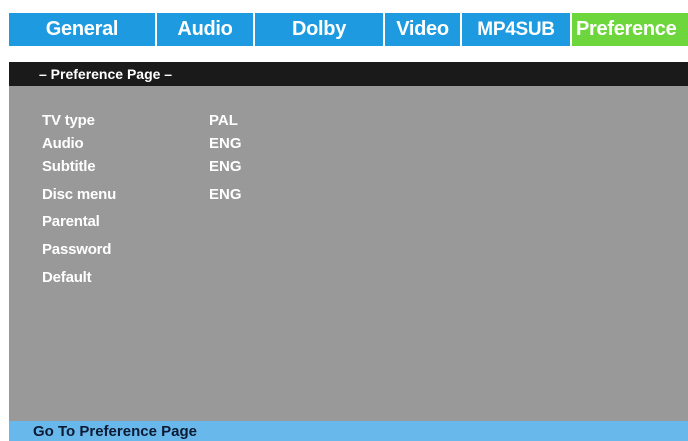 The height and width of the screenshot is (441, 688). Describe the element at coordinates (348, 74) in the screenshot. I see `page-title: – Preference Page –` at that location.